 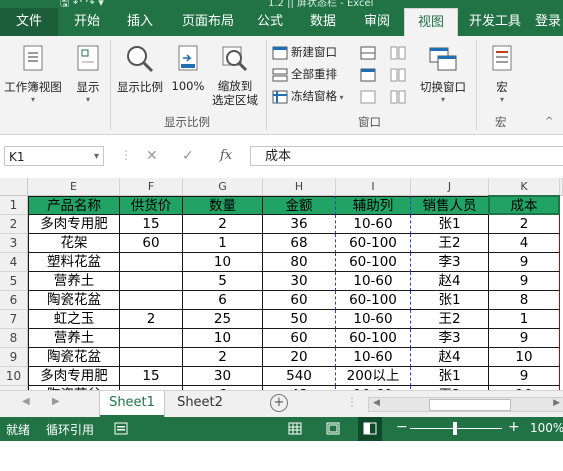 I want to click on zoom-slider-thumb, so click(x=455, y=428).